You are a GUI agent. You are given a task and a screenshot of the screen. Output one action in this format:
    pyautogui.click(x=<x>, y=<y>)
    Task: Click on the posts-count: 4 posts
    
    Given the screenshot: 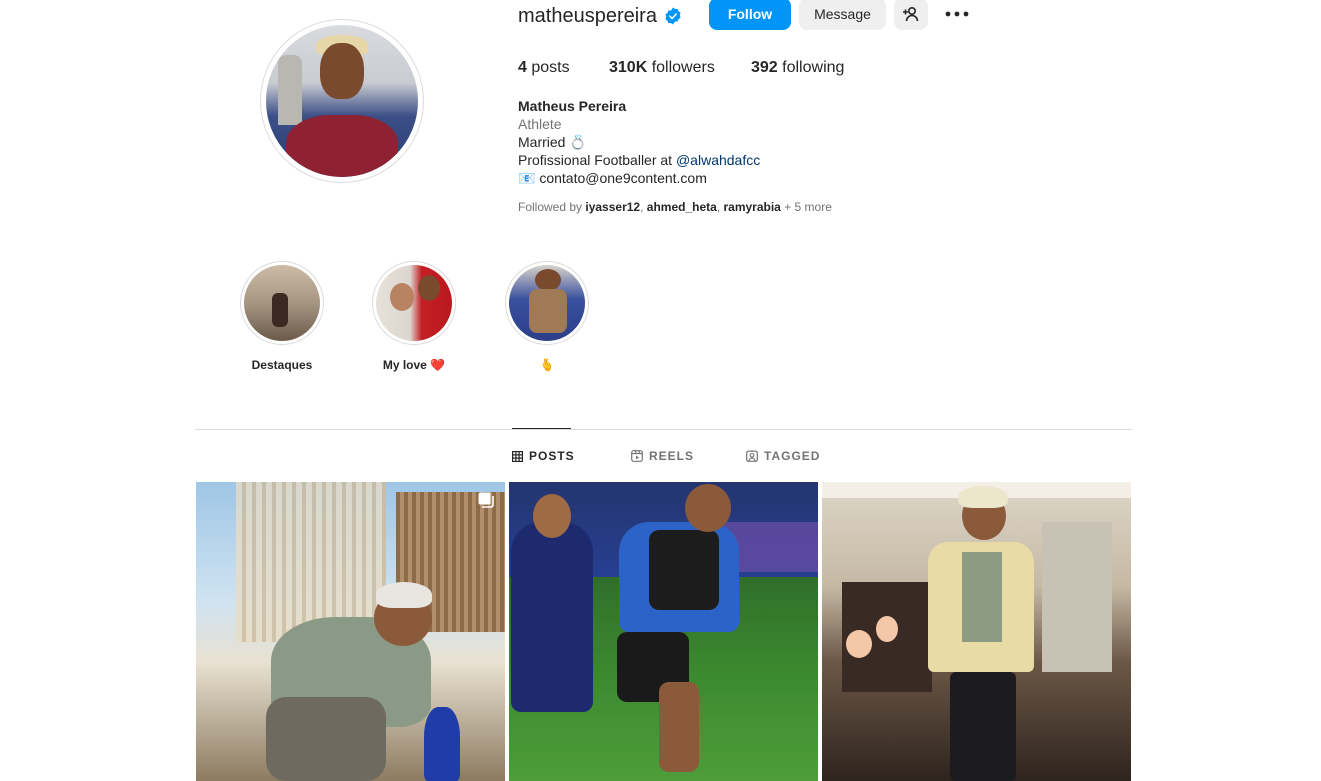 What is the action you would take?
    pyautogui.click(x=544, y=67)
    